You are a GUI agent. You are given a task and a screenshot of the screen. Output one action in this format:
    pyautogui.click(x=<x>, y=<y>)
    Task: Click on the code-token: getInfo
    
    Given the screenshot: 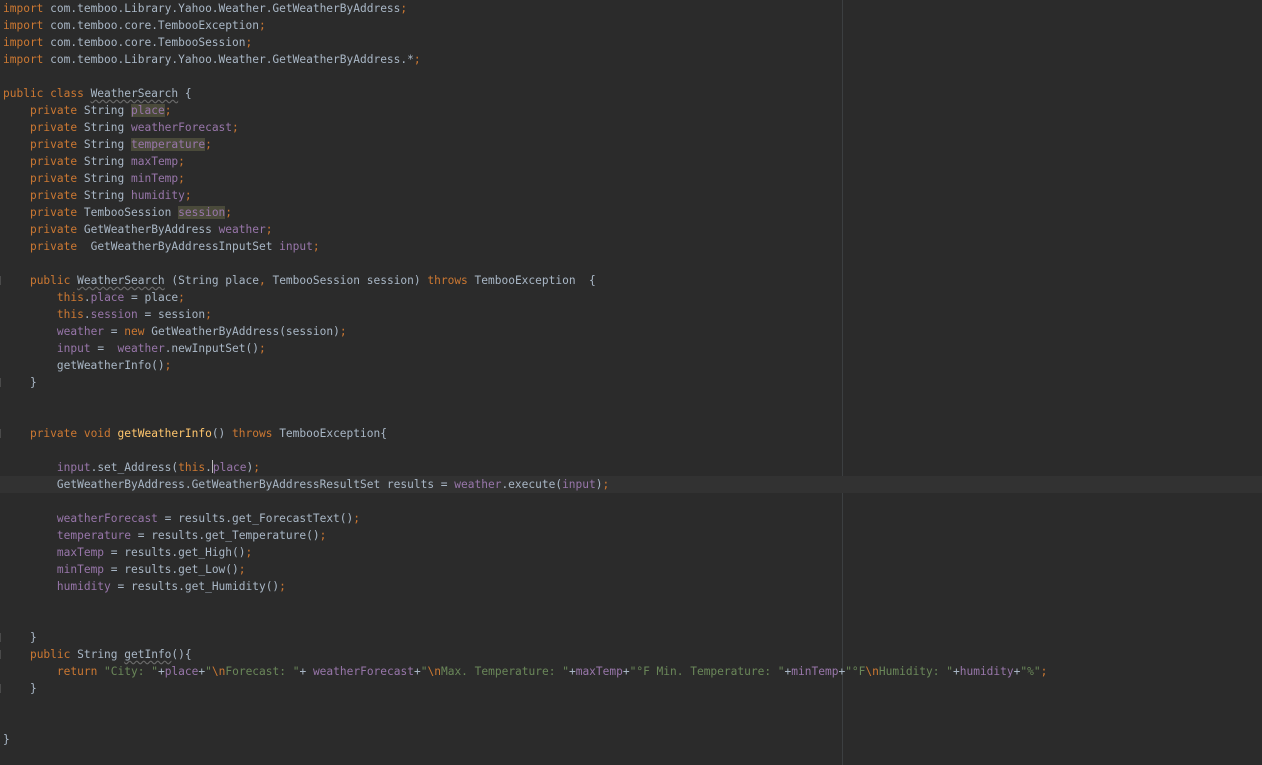 What is the action you would take?
    pyautogui.click(x=148, y=654)
    